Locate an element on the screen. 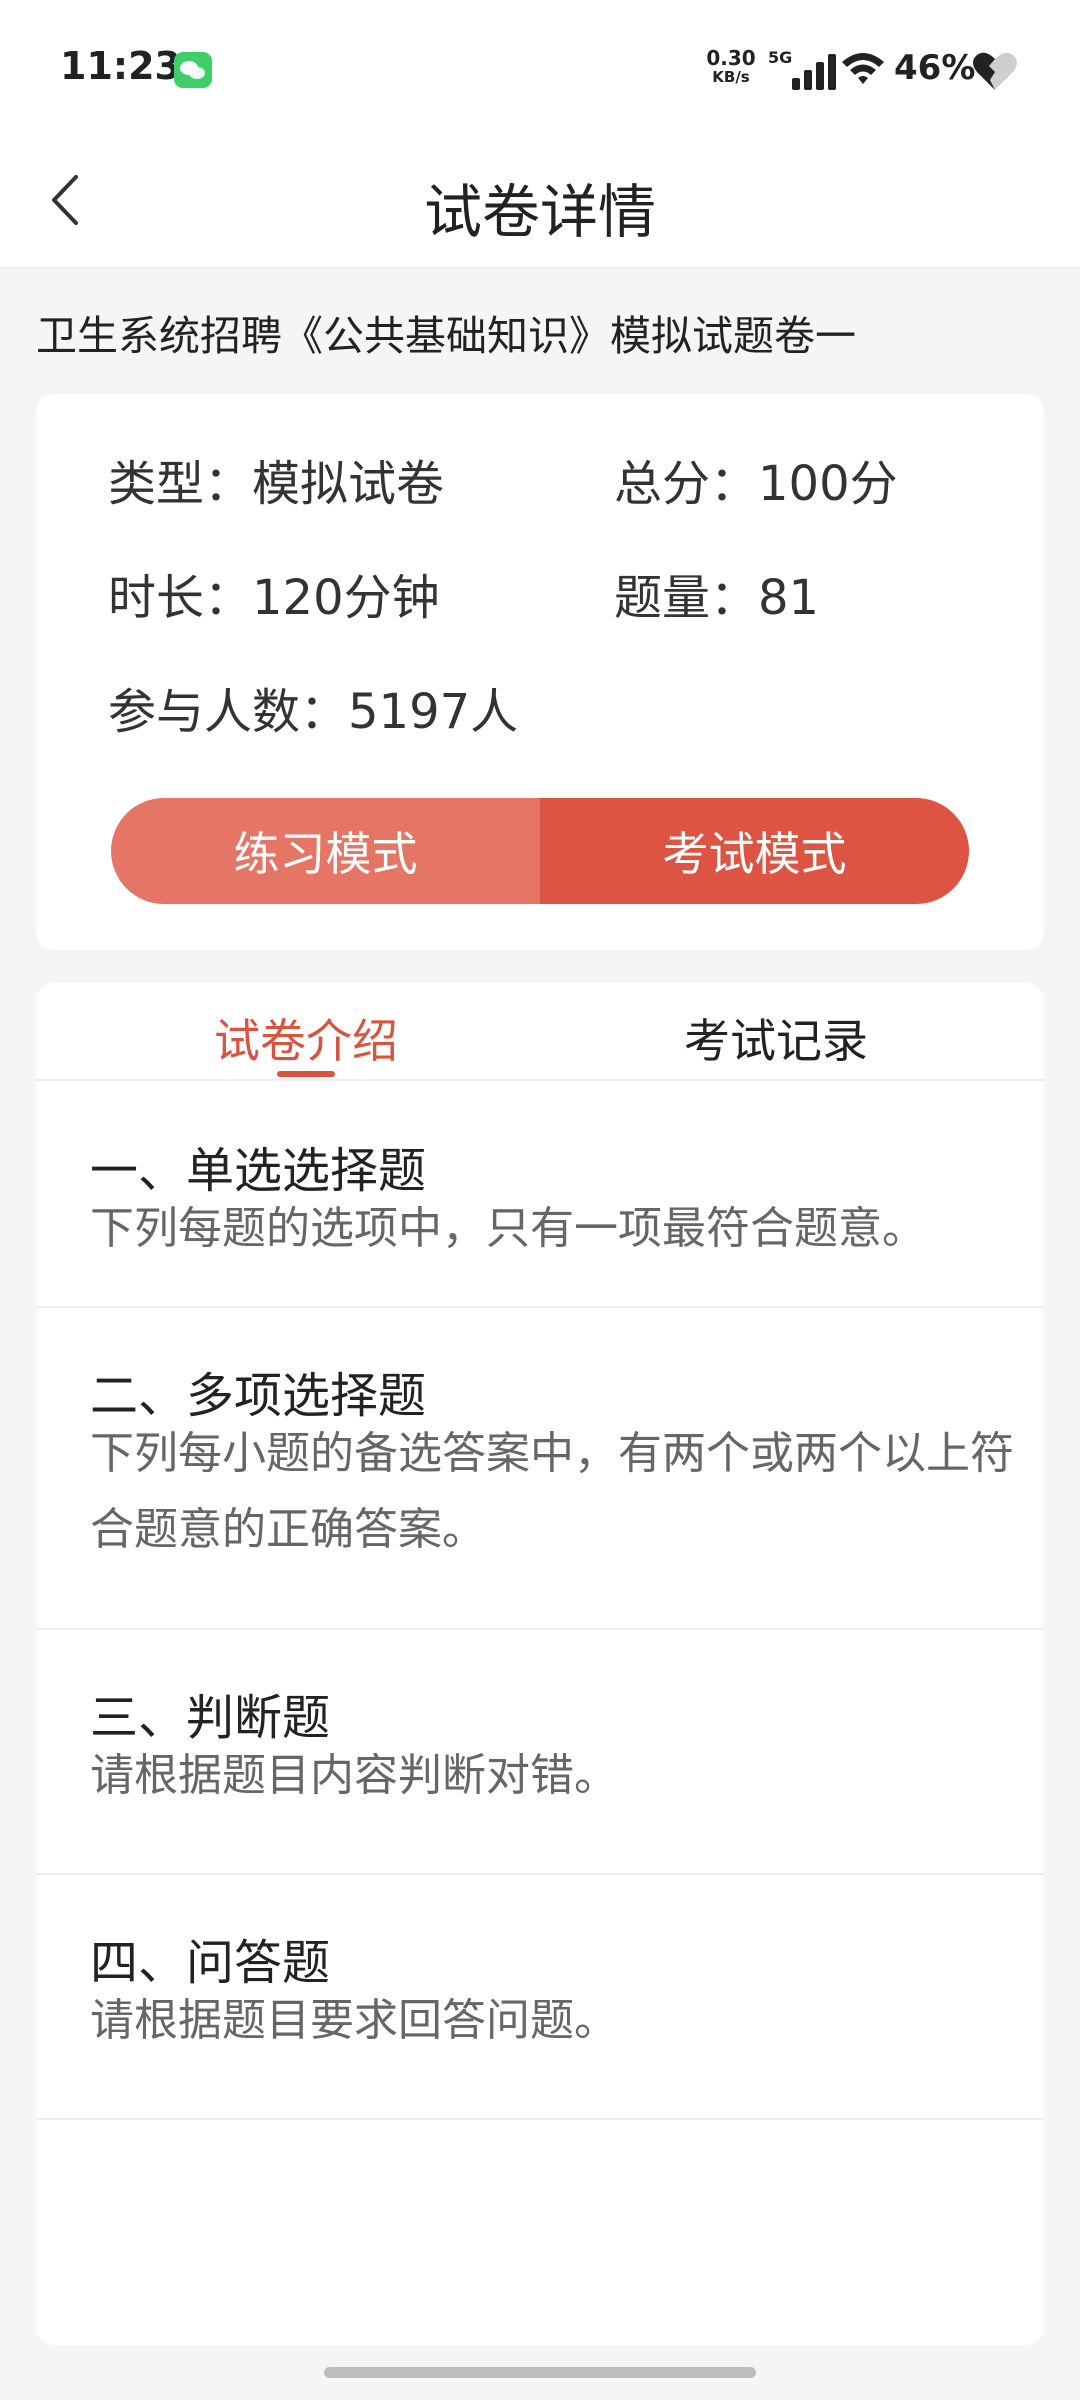 Image resolution: width=1080 pixels, height=2400 pixels. wechat-notification-icon is located at coordinates (193, 70).